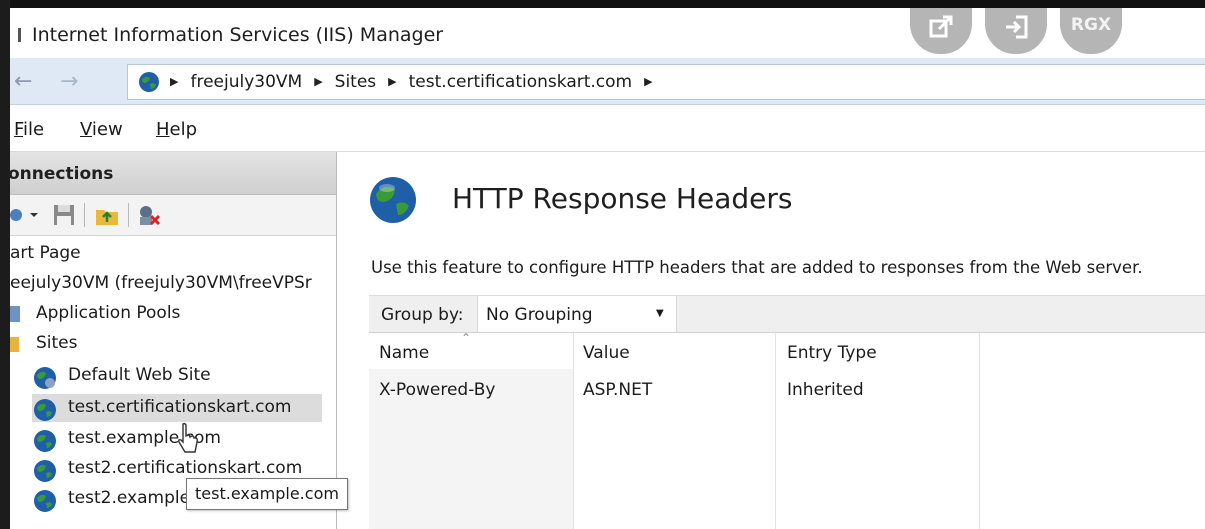  Describe the element at coordinates (622, 198) in the screenshot. I see `page-title: HTTP Response Headers` at that location.